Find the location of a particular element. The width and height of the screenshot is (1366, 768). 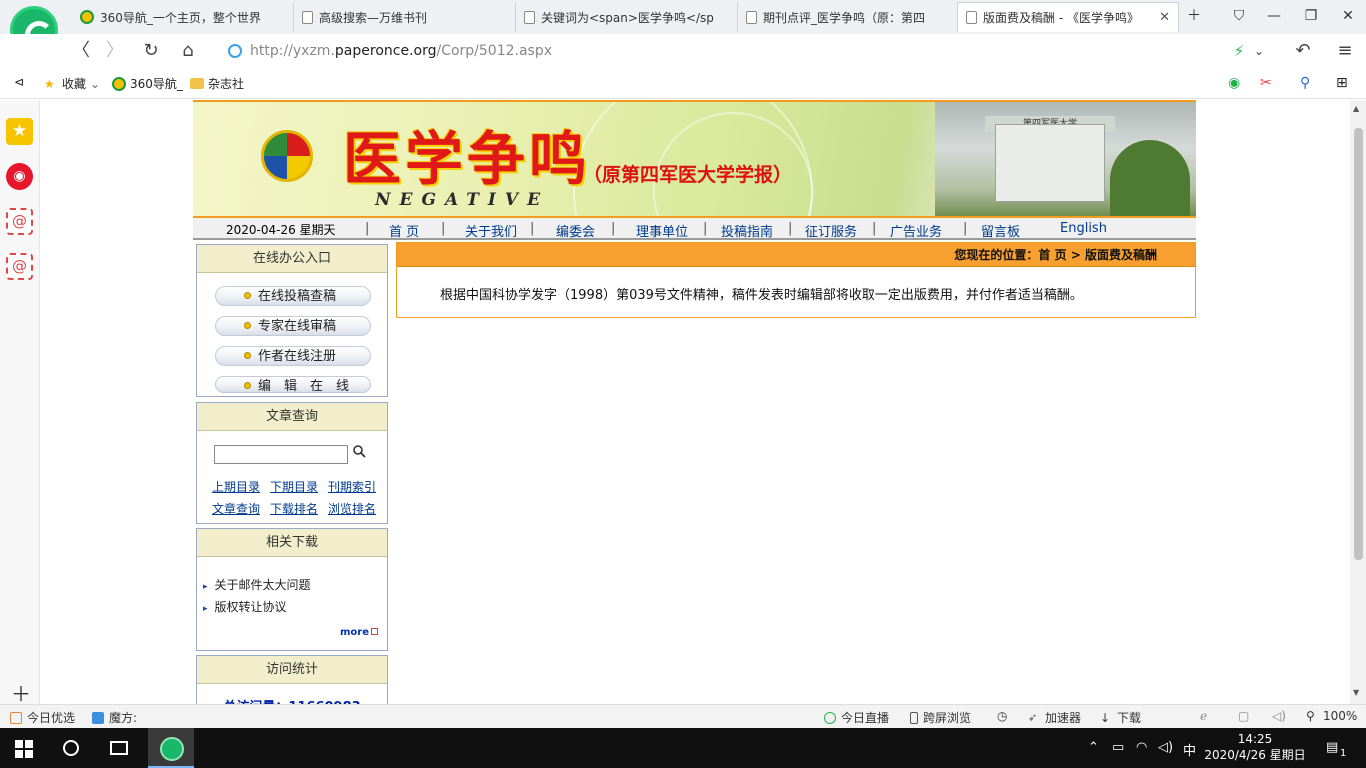

nav-editorial-board: 编委会 is located at coordinates (575, 230).